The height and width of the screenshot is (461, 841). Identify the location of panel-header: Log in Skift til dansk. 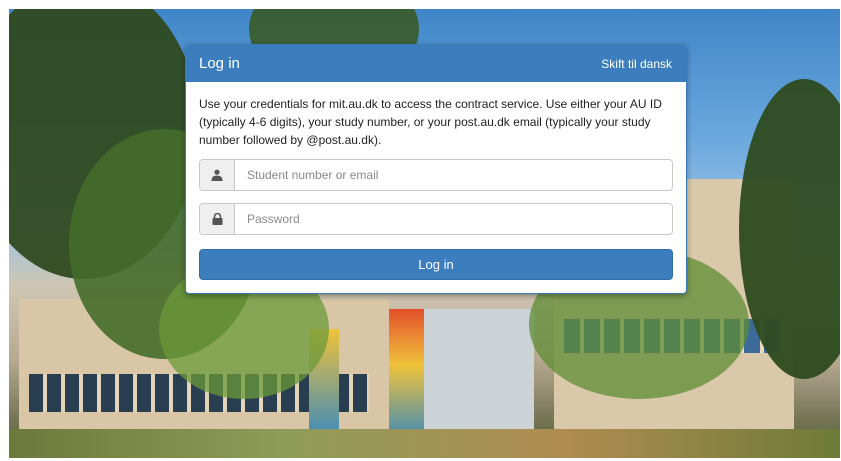
(436, 63).